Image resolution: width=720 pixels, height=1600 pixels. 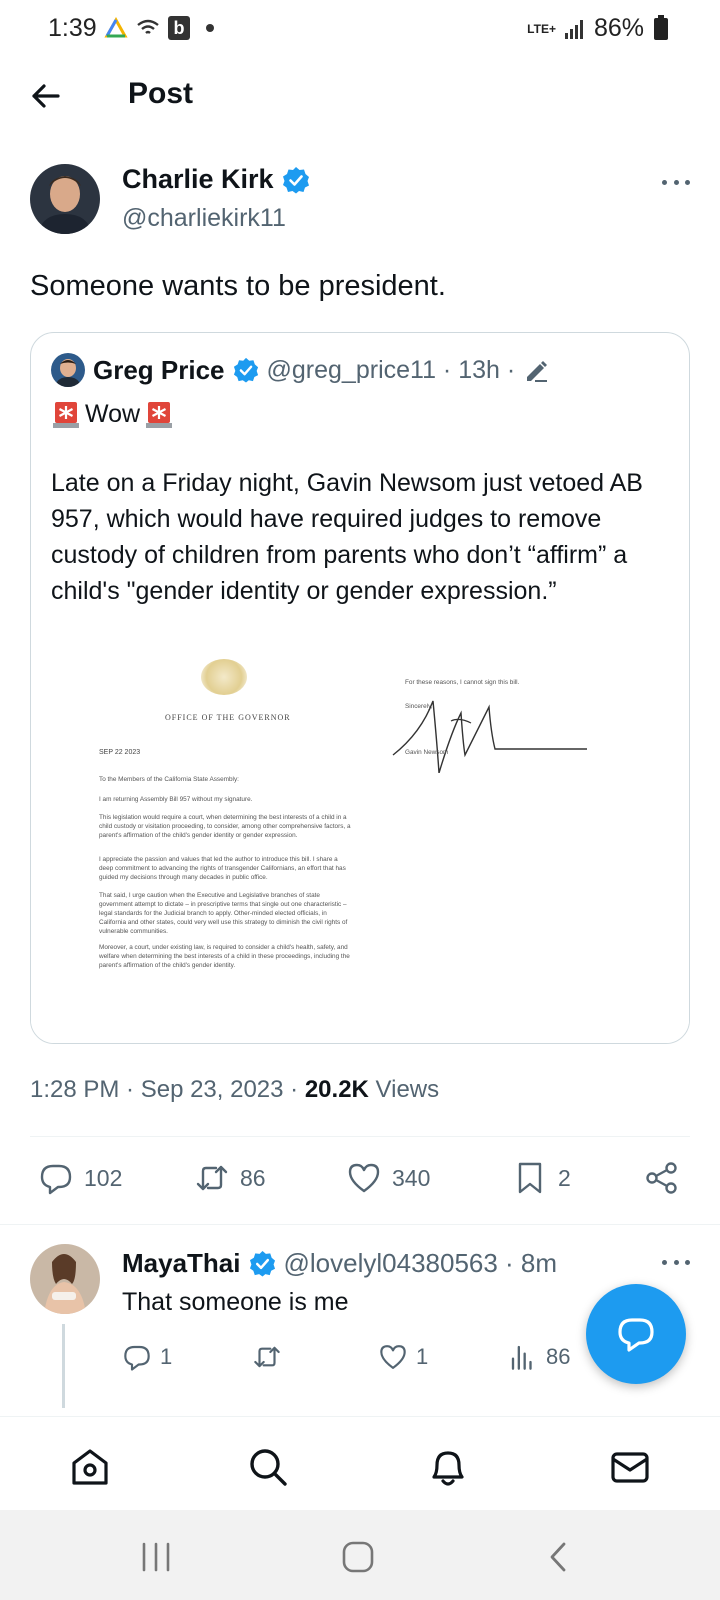 What do you see at coordinates (224, 677) in the screenshot?
I see `governor-seal-icon` at bounding box center [224, 677].